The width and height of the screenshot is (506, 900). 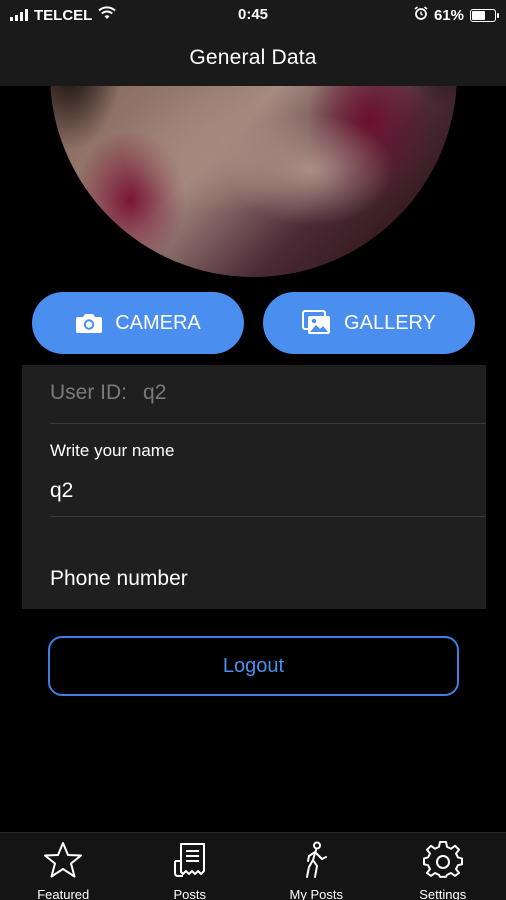 I want to click on tab-settings: Settings, so click(x=443, y=866).